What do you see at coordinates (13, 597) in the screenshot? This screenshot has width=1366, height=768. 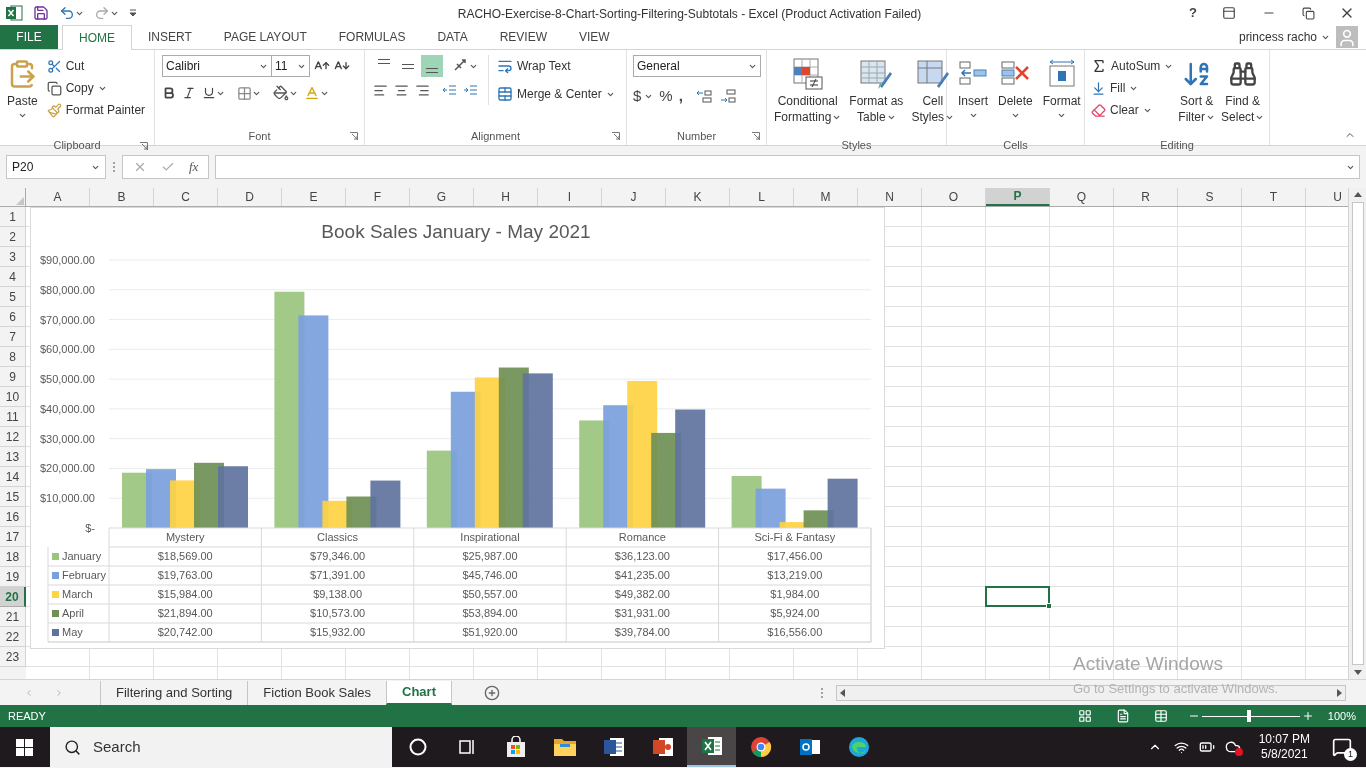 I see `row-header: 20` at bounding box center [13, 597].